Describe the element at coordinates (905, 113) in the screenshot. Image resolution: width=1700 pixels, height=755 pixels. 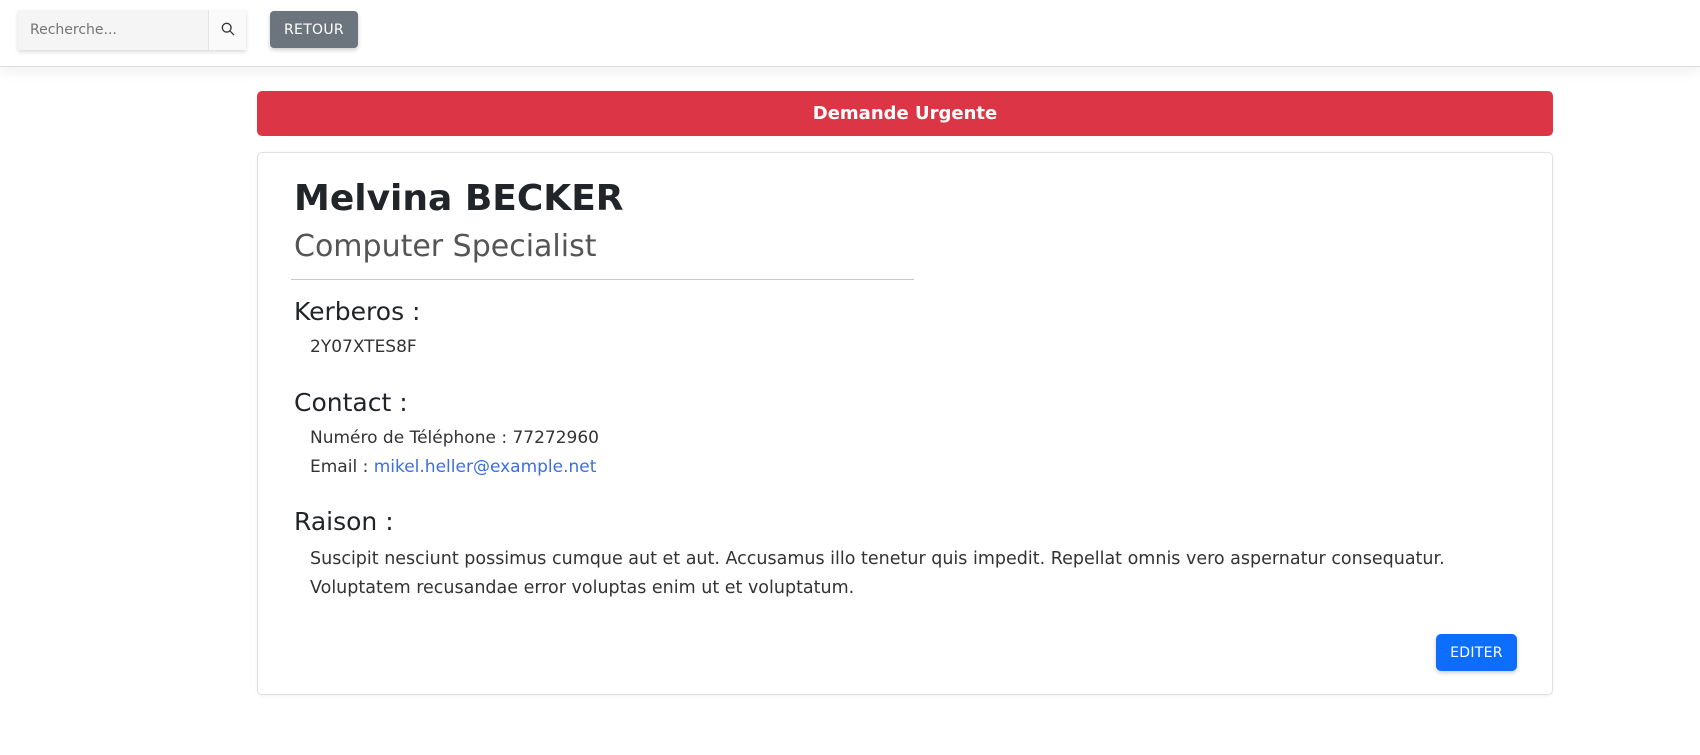
I see `urgent-banner: Demande Urgente` at that location.